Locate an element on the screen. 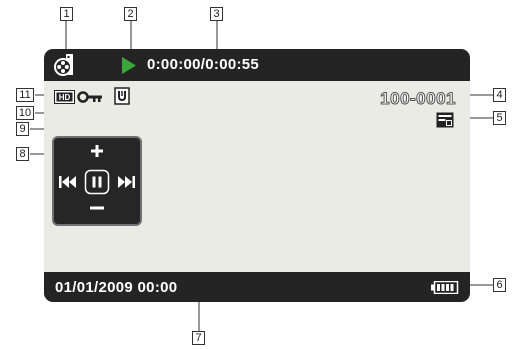  callout-9: 9 is located at coordinates (22, 129).